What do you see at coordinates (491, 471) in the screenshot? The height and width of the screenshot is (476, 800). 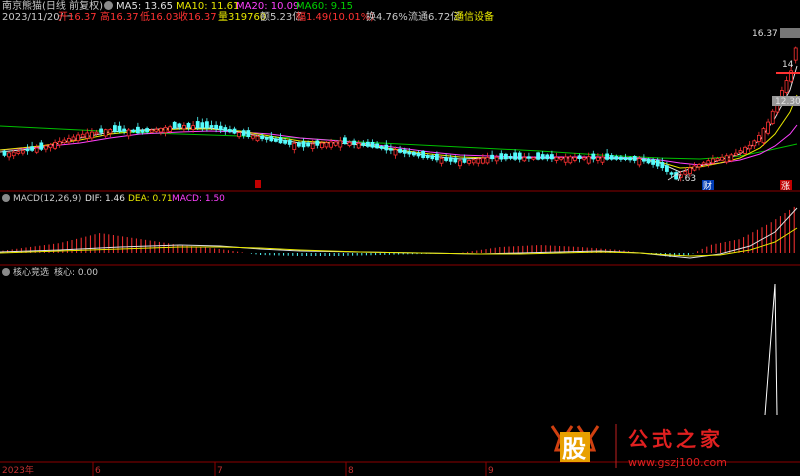 I see `x-label-9: 9` at bounding box center [491, 471].